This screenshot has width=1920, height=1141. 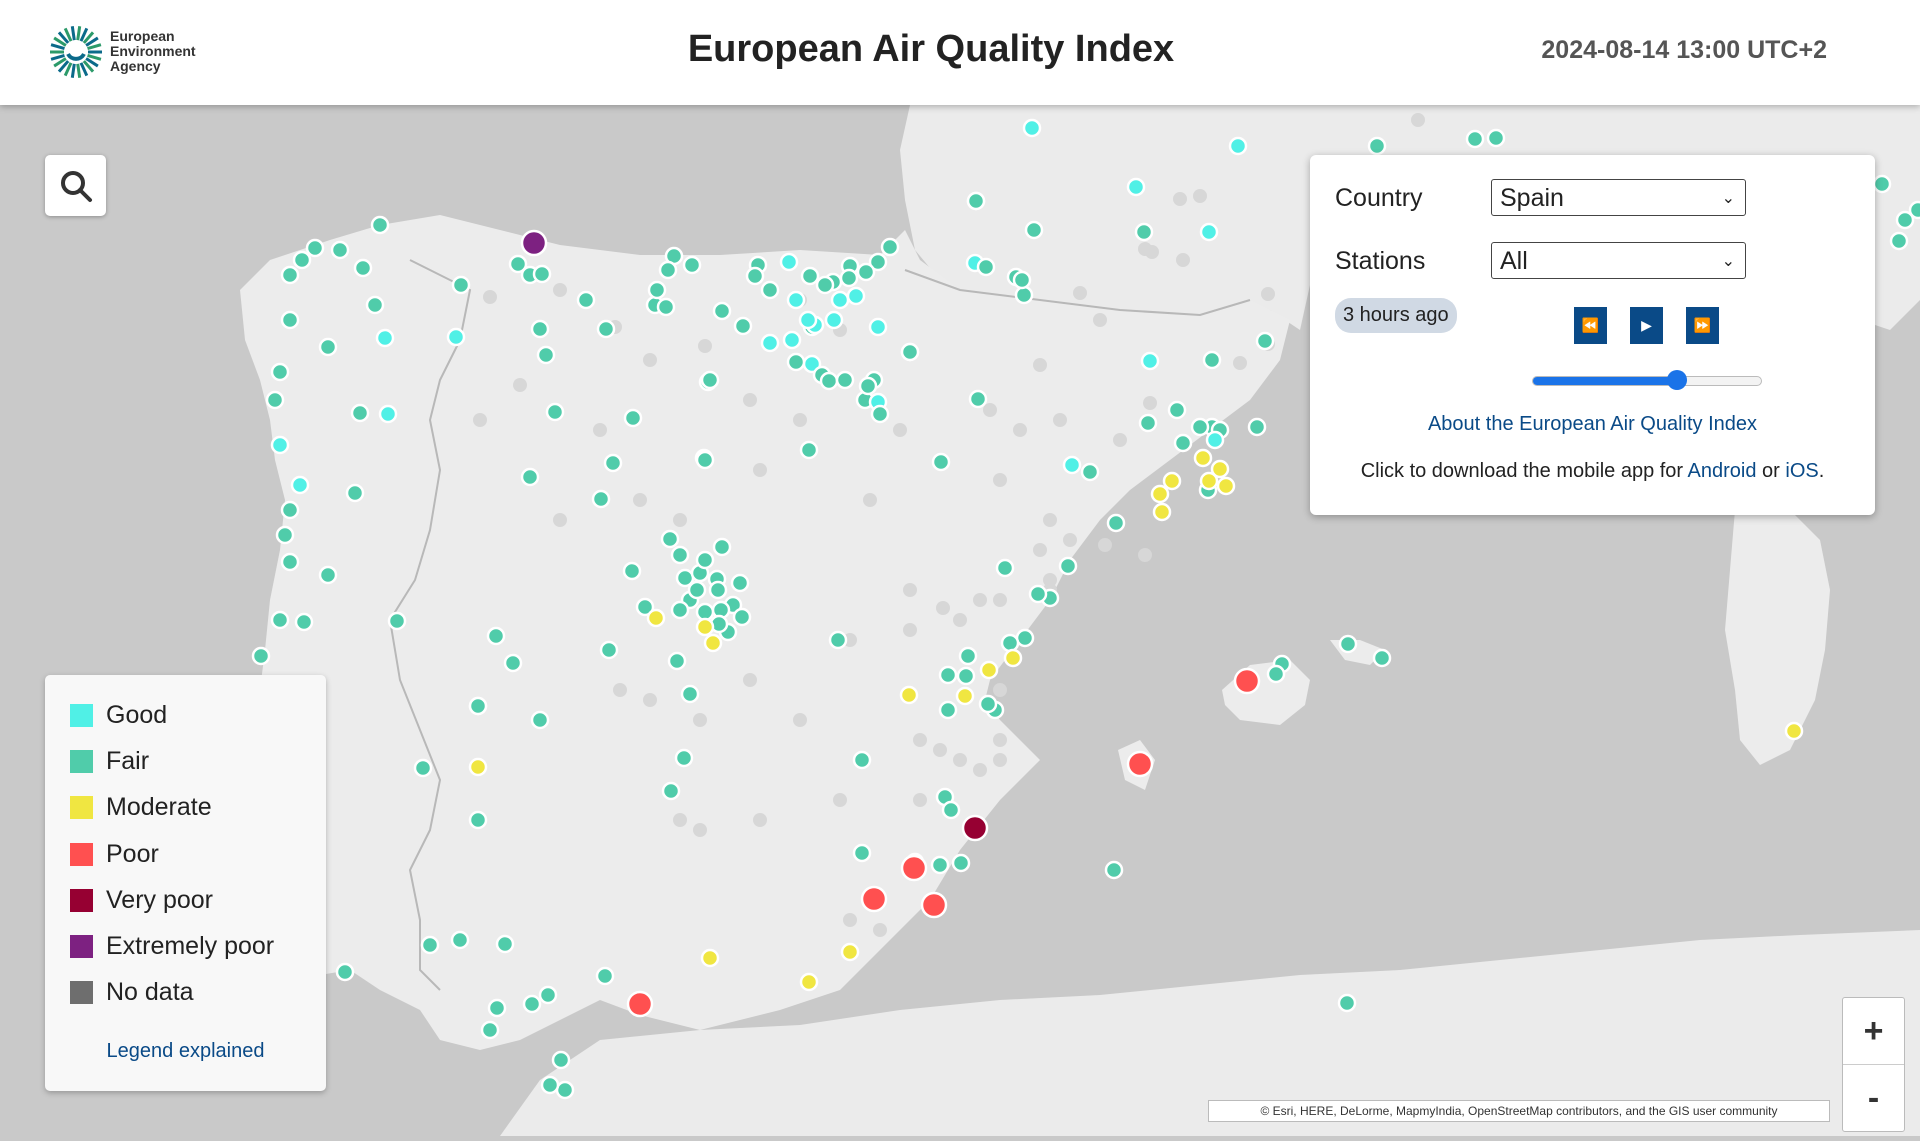 I want to click on android-link: Android, so click(x=1722, y=471).